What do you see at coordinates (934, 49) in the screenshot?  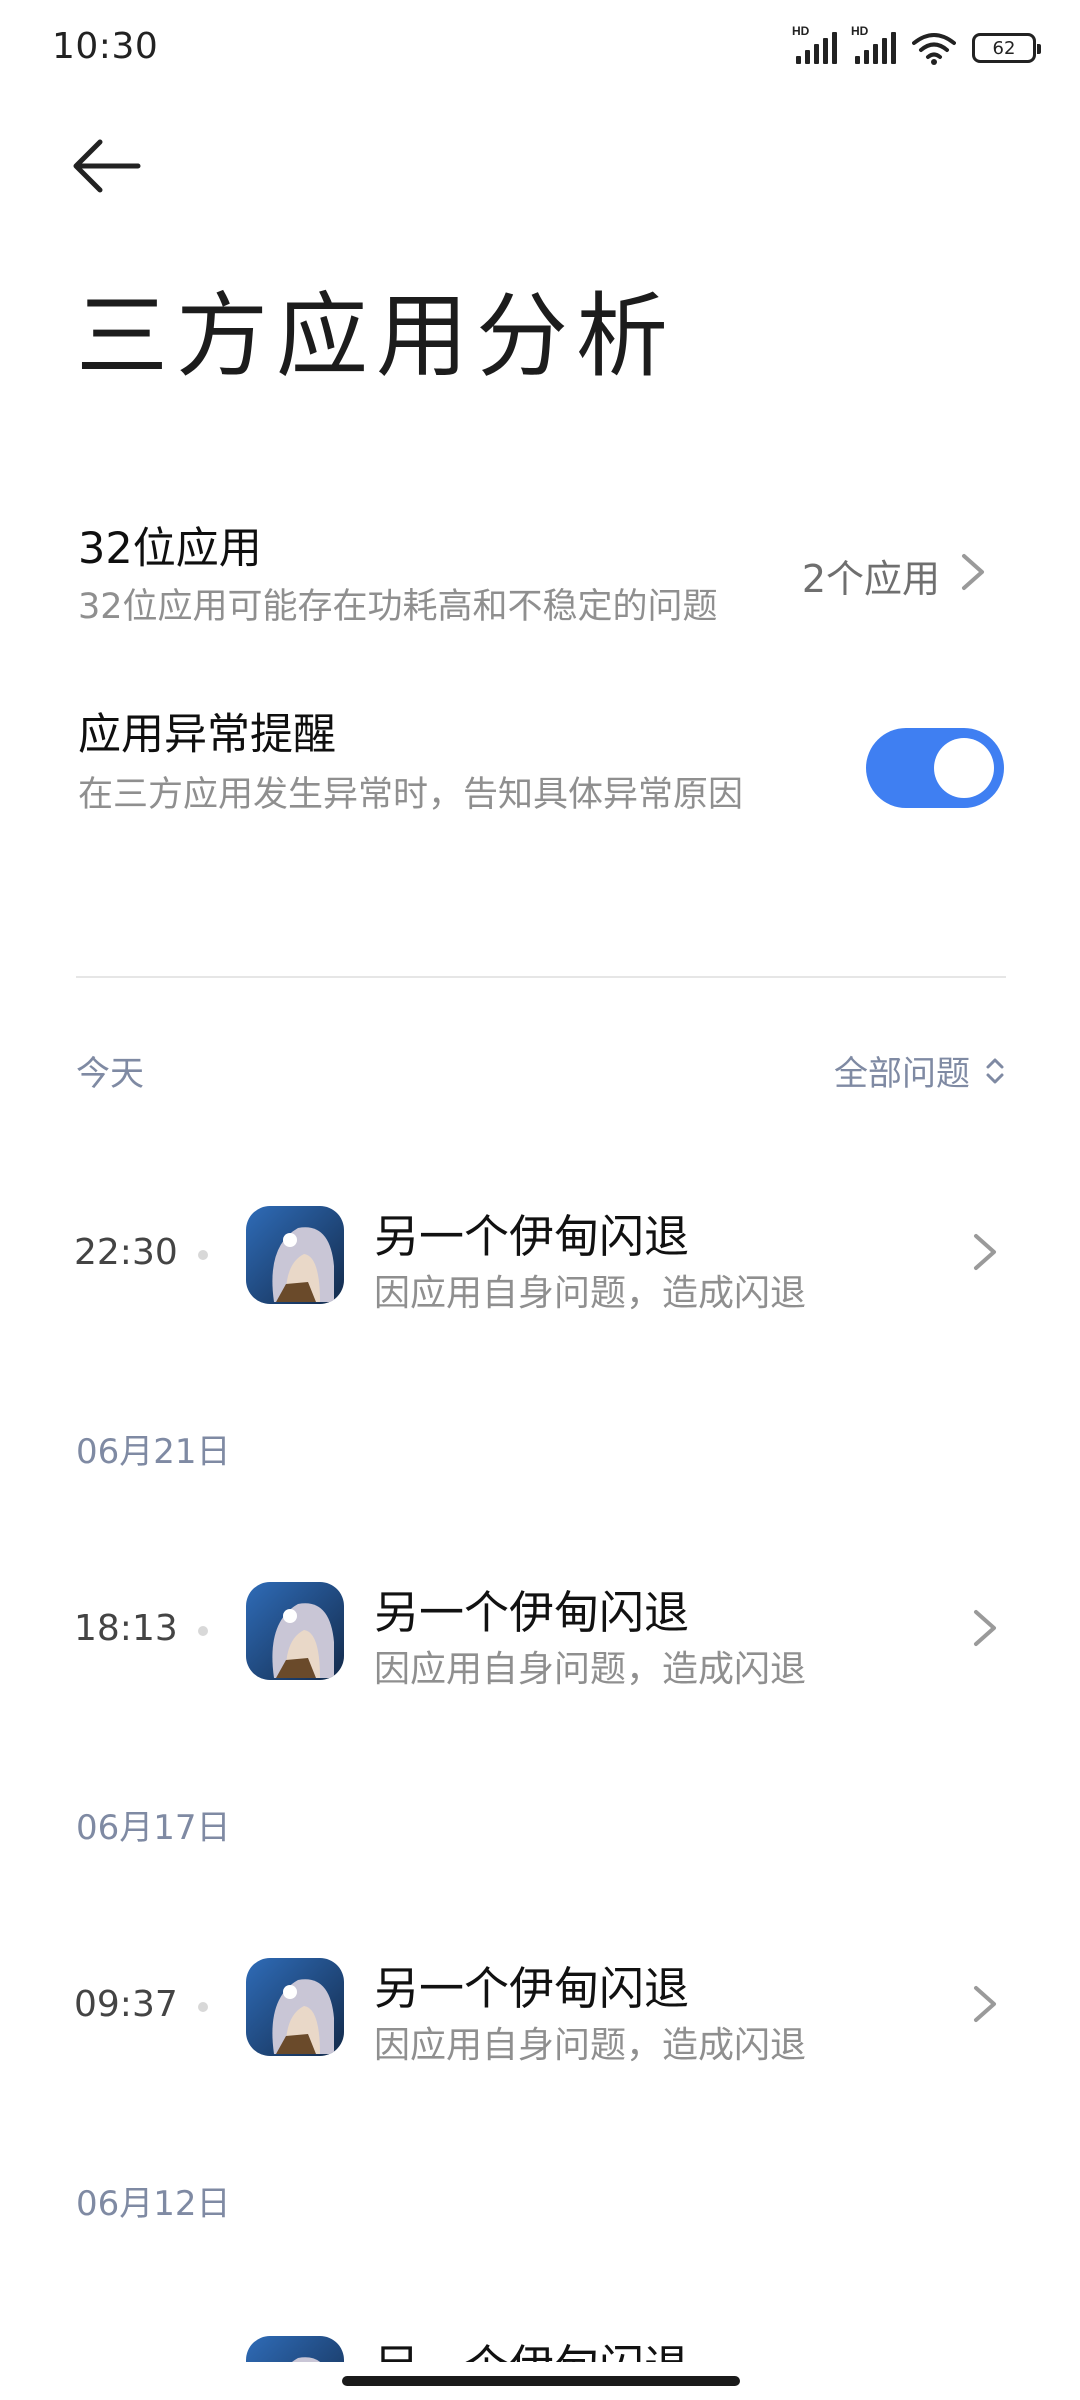 I see `wifi-icon` at bounding box center [934, 49].